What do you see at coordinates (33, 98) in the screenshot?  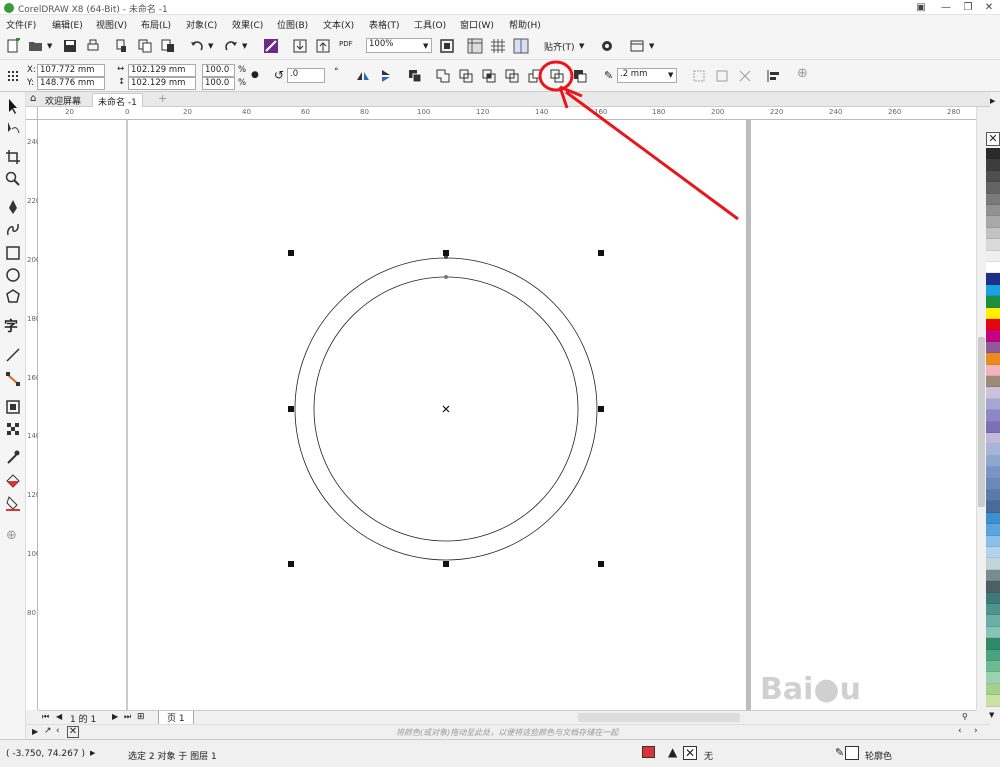 I see `home-icon: ⌂` at bounding box center [33, 98].